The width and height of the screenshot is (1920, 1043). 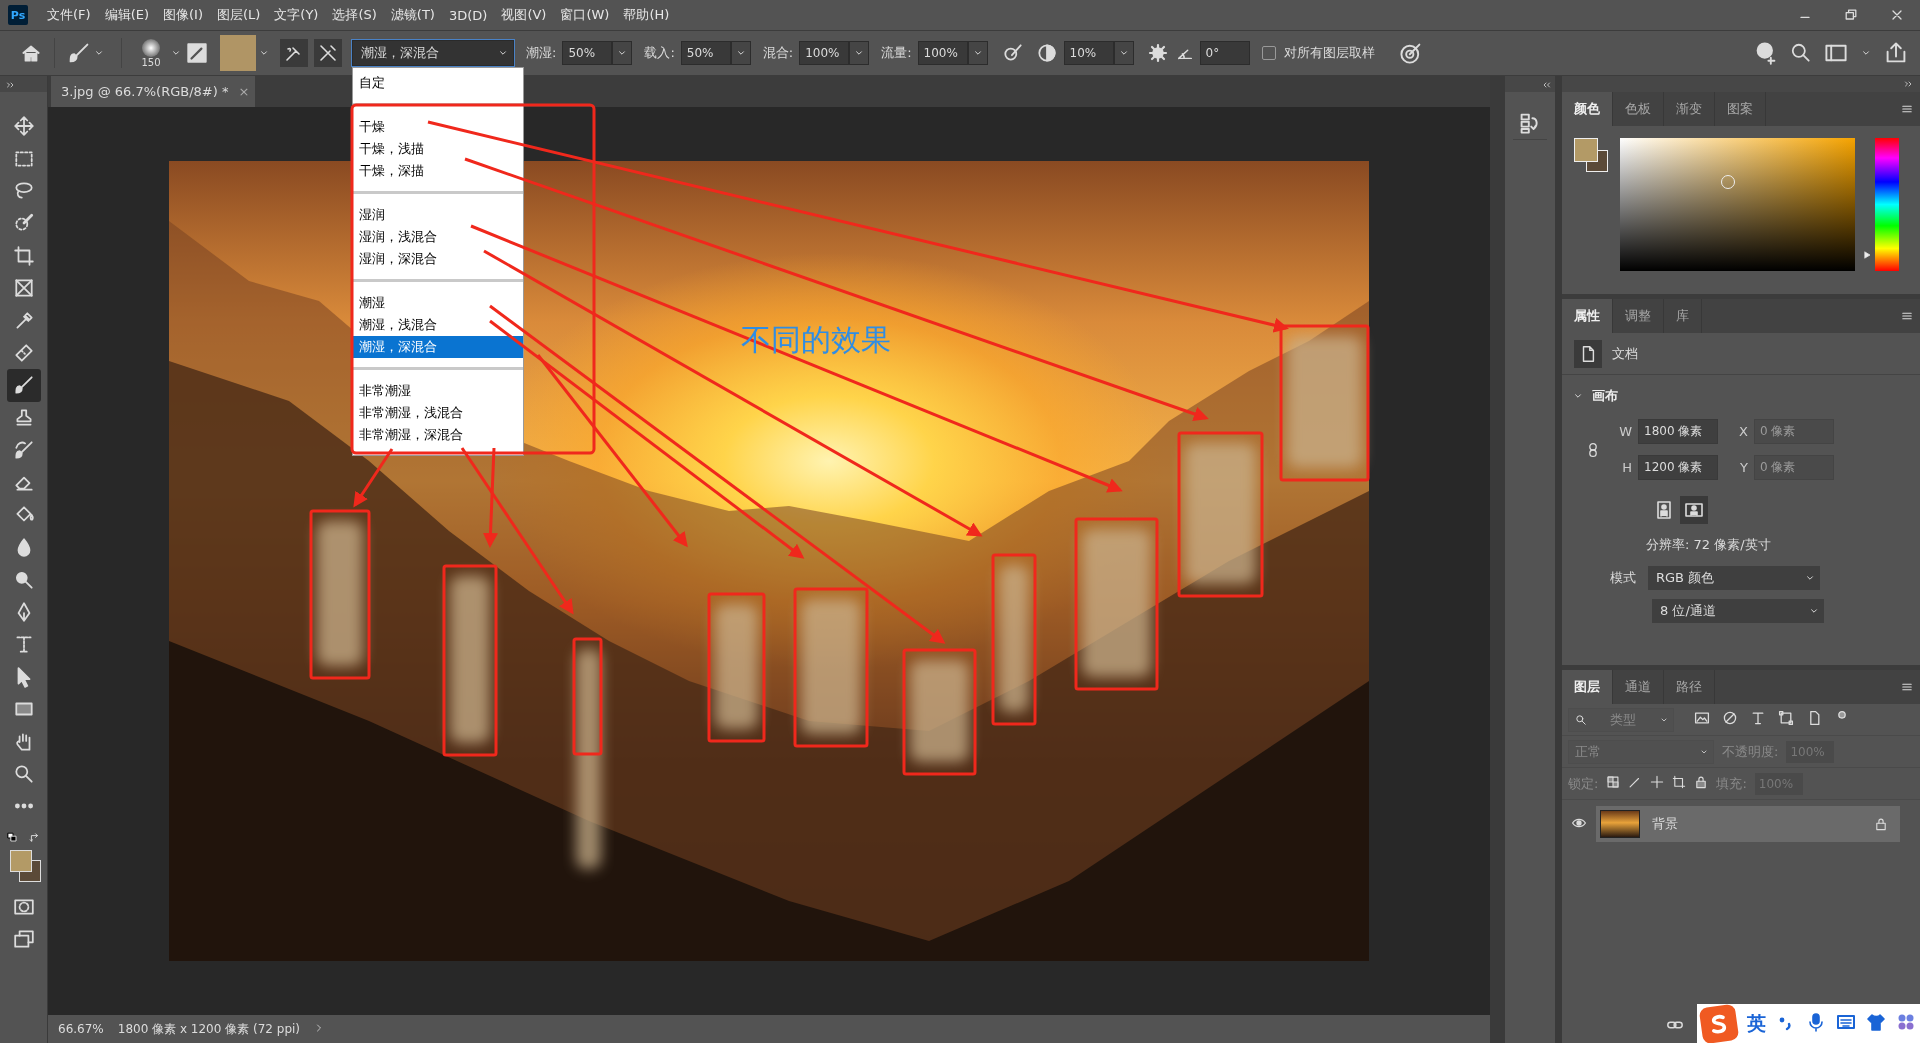 I want to click on bit-depth-dropdown: 8 位/通道, so click(x=1738, y=611).